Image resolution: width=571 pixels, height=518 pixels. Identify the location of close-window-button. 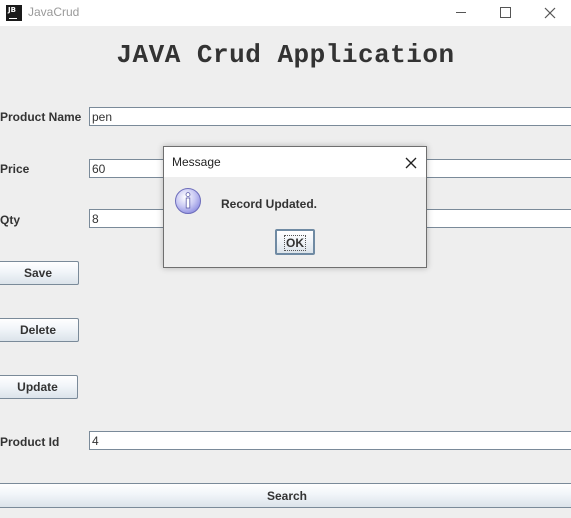
(548, 13).